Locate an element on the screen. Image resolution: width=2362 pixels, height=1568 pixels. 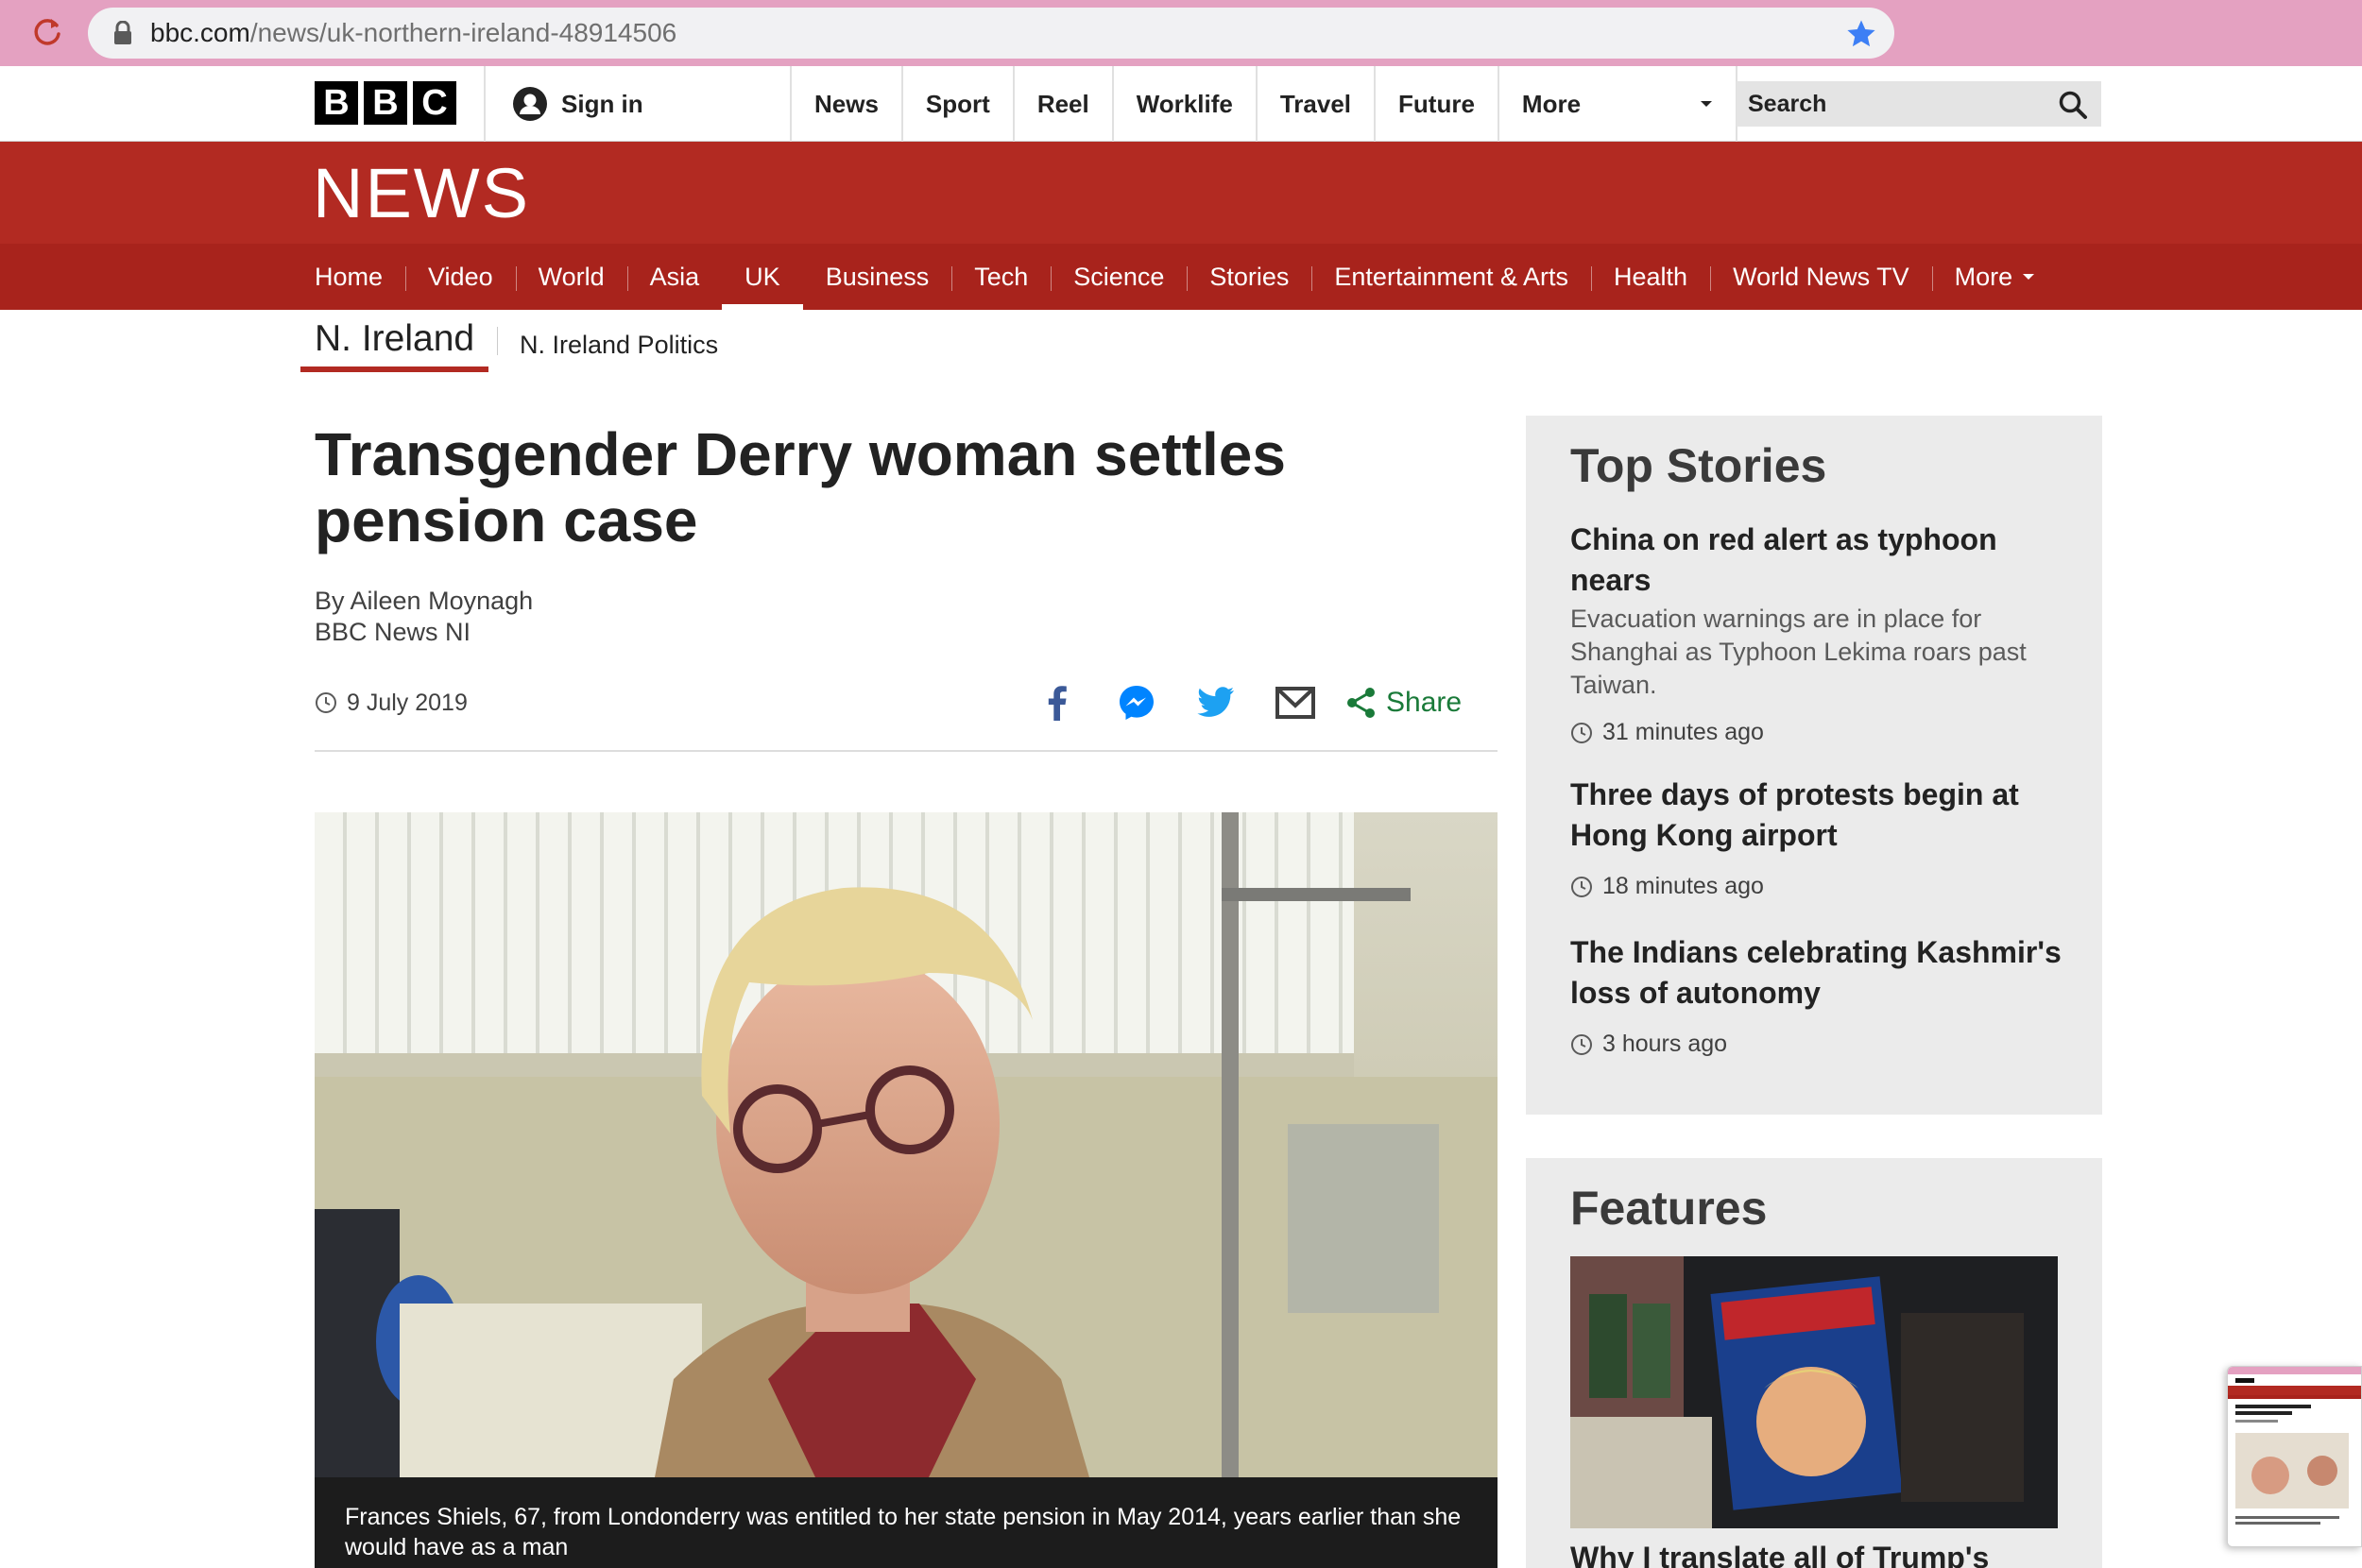
section-nav-tech: Tech is located at coordinates (1001, 277).